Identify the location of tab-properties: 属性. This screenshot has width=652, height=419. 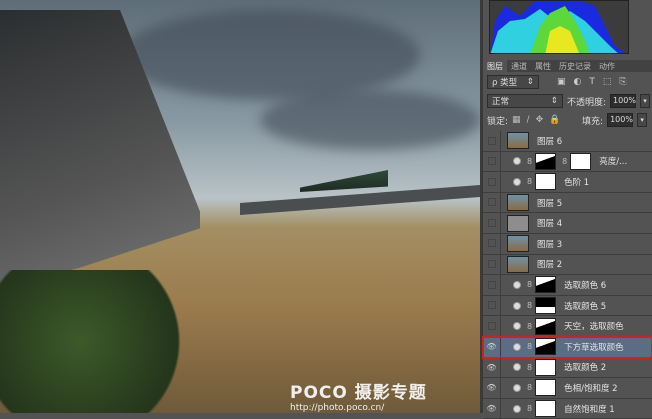
(543, 66).